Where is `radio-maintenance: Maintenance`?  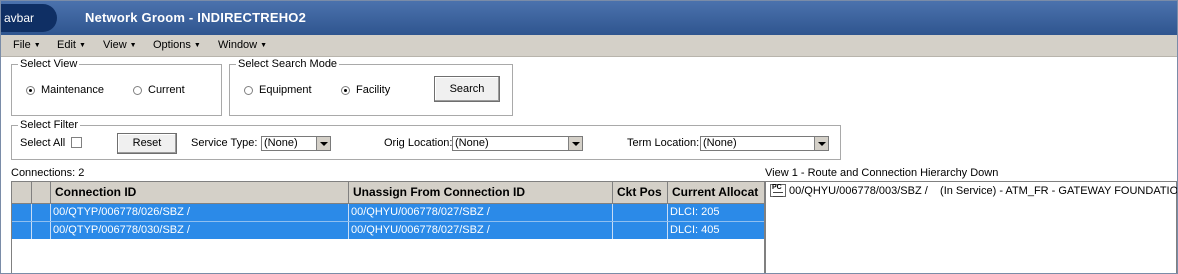
radio-maintenance: Maintenance is located at coordinates (65, 90).